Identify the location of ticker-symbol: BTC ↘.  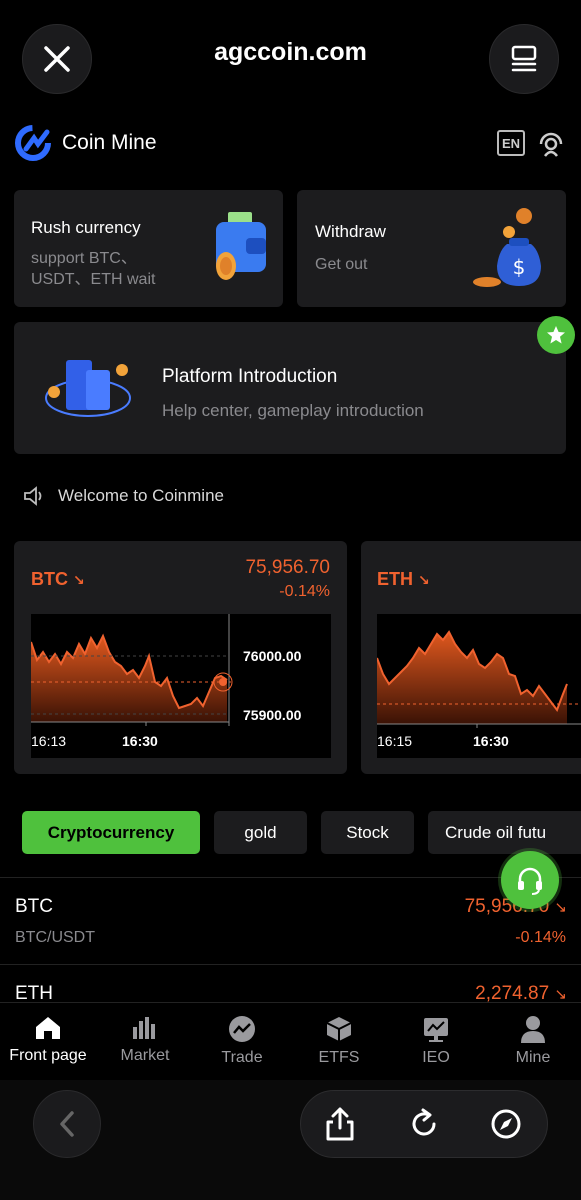
(58, 579).